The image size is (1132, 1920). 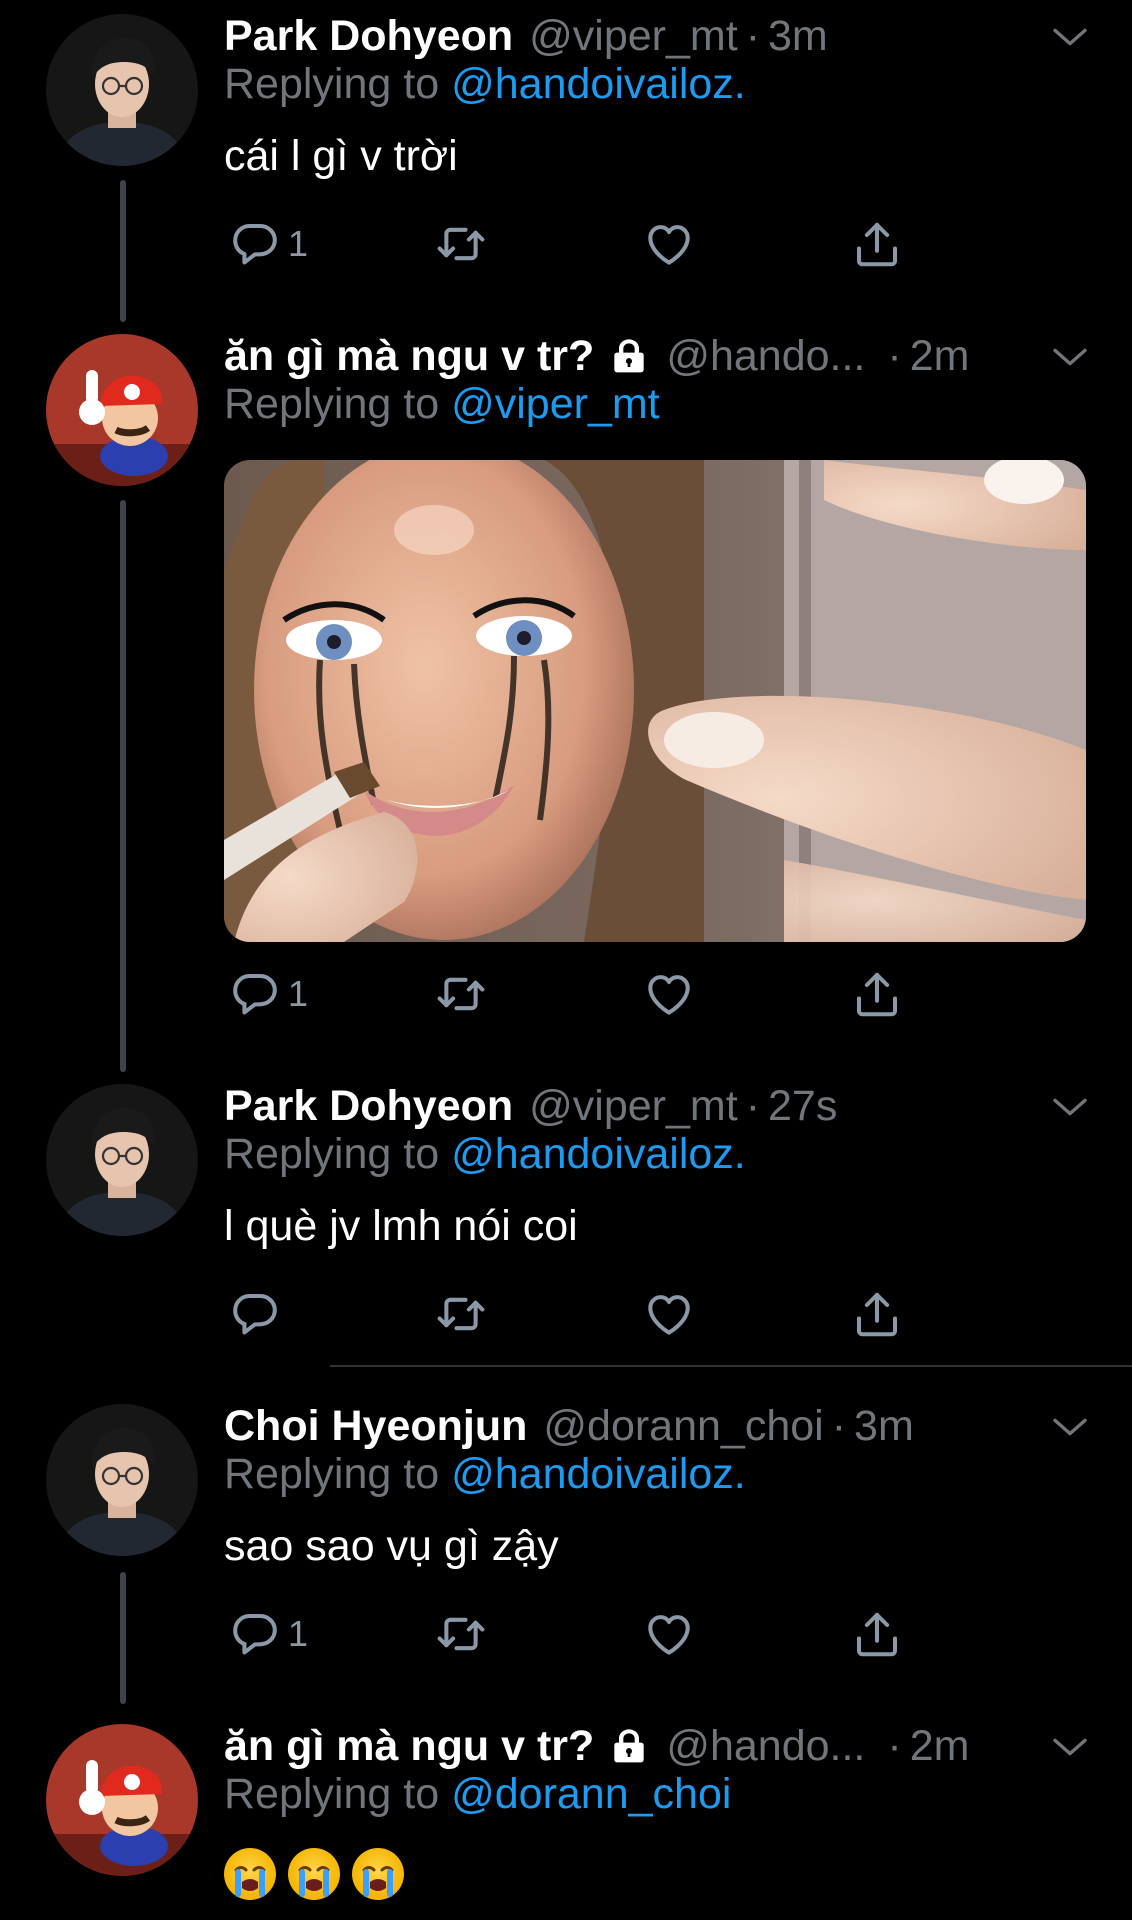 What do you see at coordinates (391, 1546) in the screenshot?
I see `tweet-text: sao sao vụ gì zậy` at bounding box center [391, 1546].